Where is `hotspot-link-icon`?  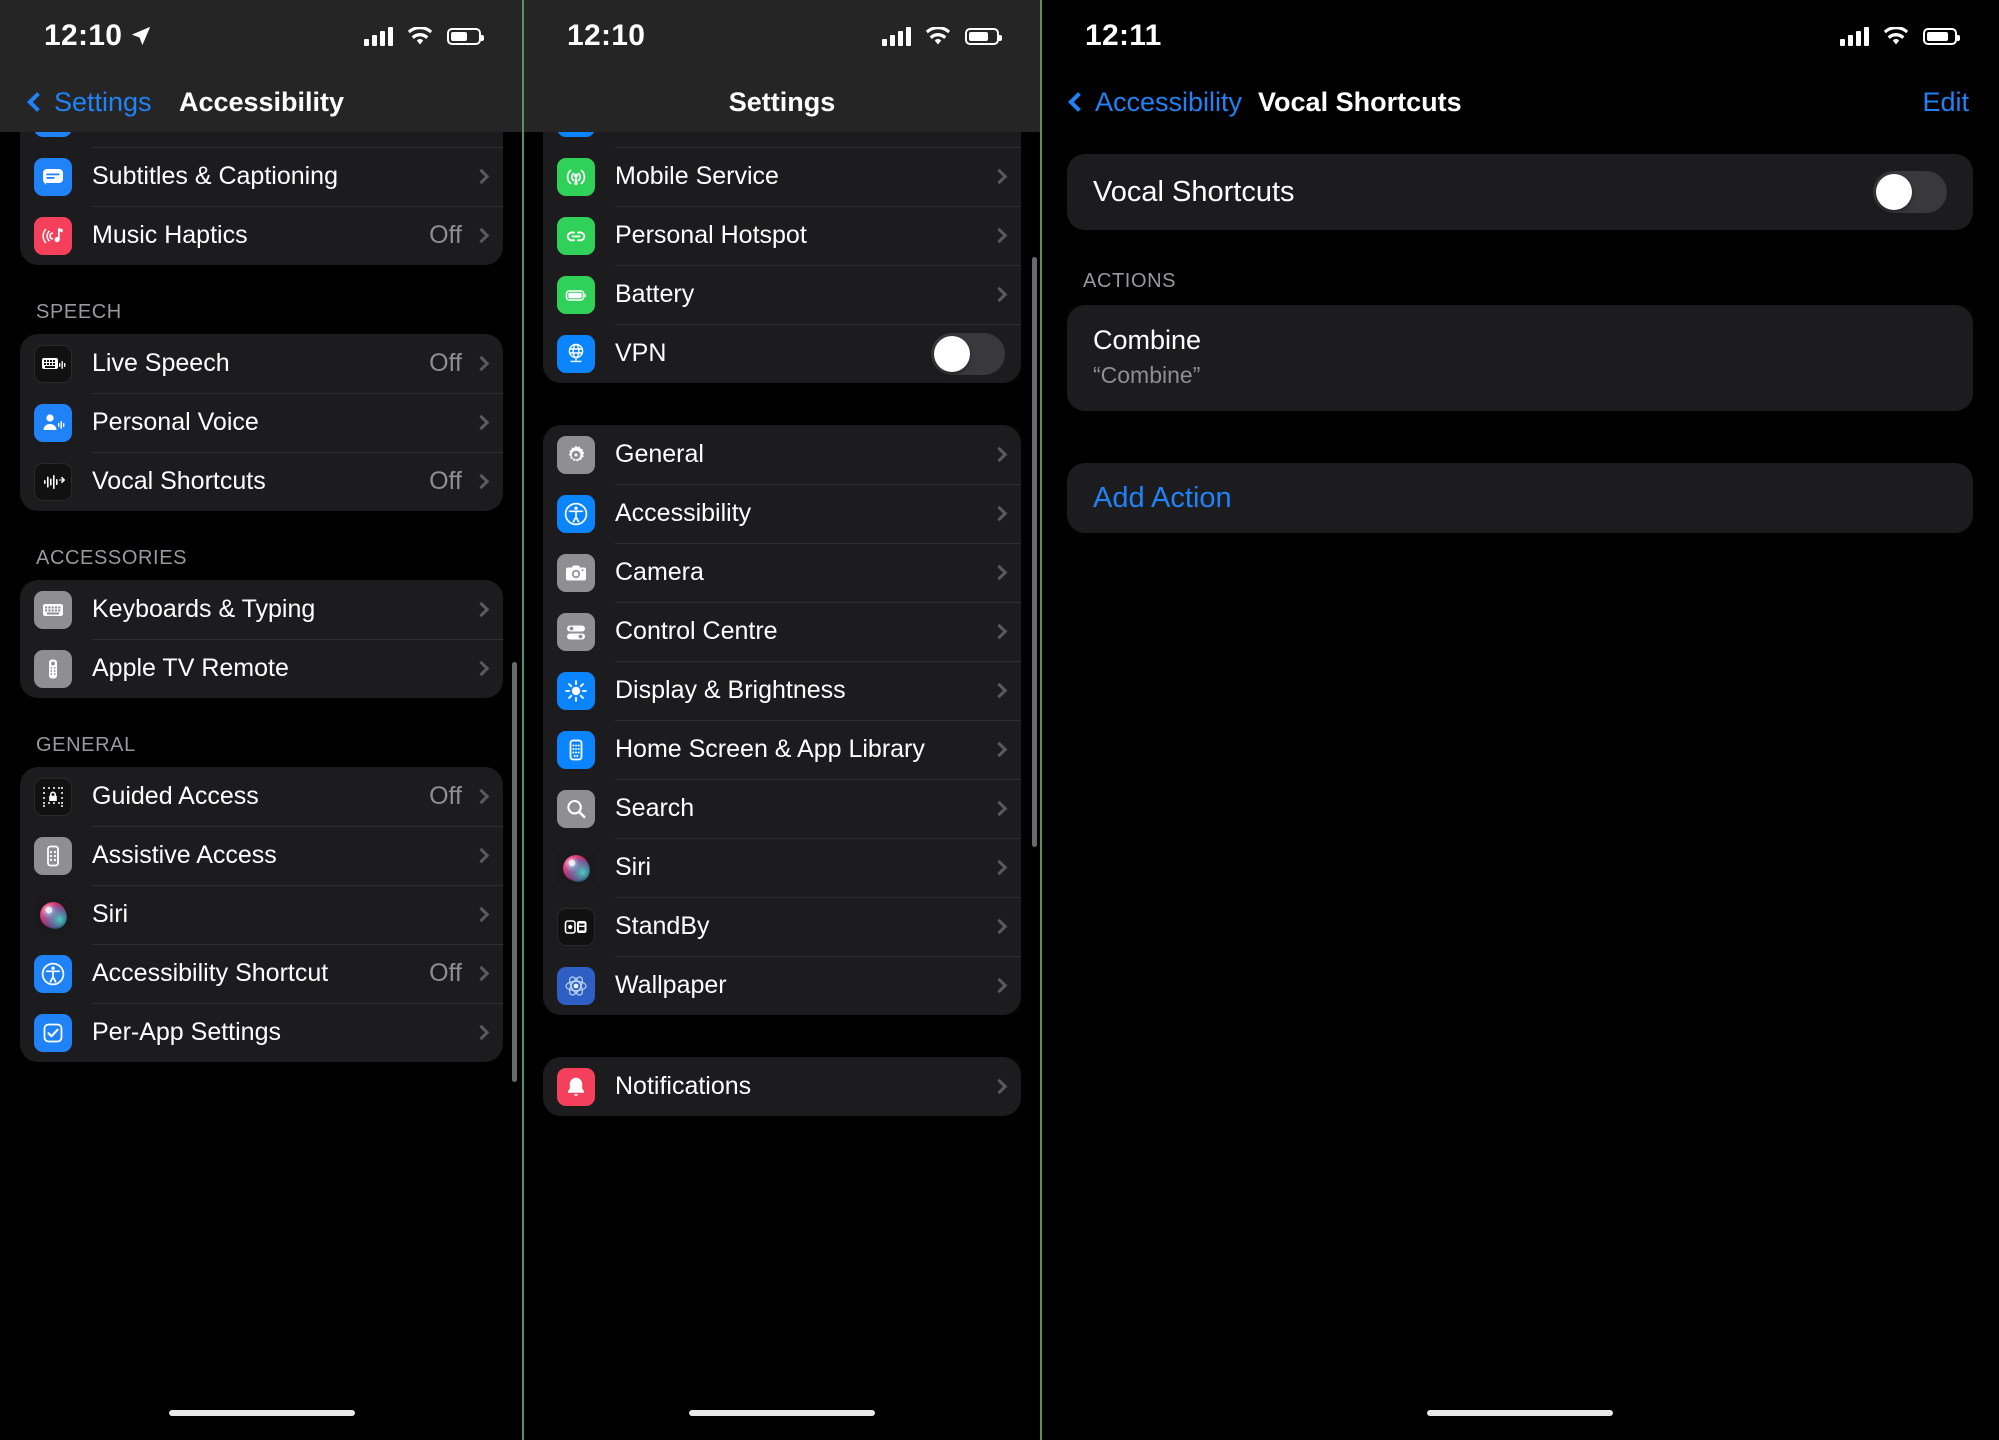
hotspot-link-icon is located at coordinates (576, 235).